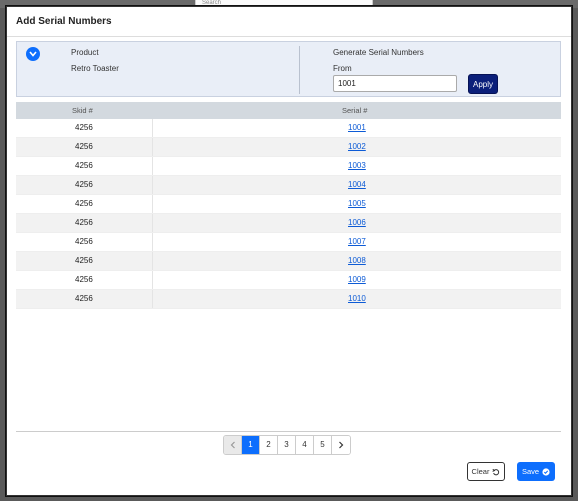 This screenshot has height=501, width=578. Describe the element at coordinates (269, 445) in the screenshot. I see `page-button-2: 2` at that location.